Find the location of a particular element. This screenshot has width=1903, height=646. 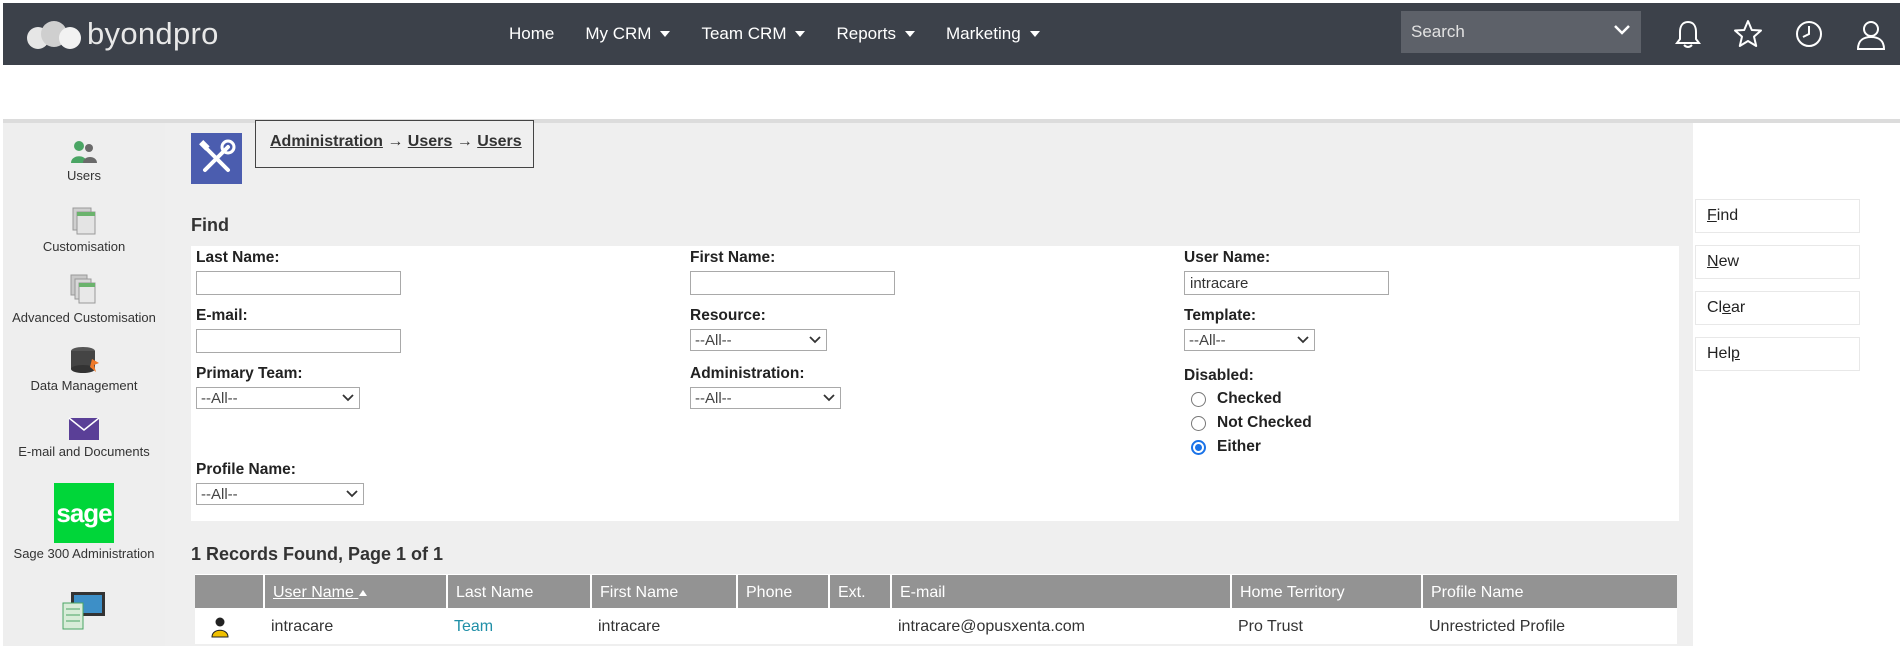

profile-name-selected-value: --All-- is located at coordinates (219, 494).